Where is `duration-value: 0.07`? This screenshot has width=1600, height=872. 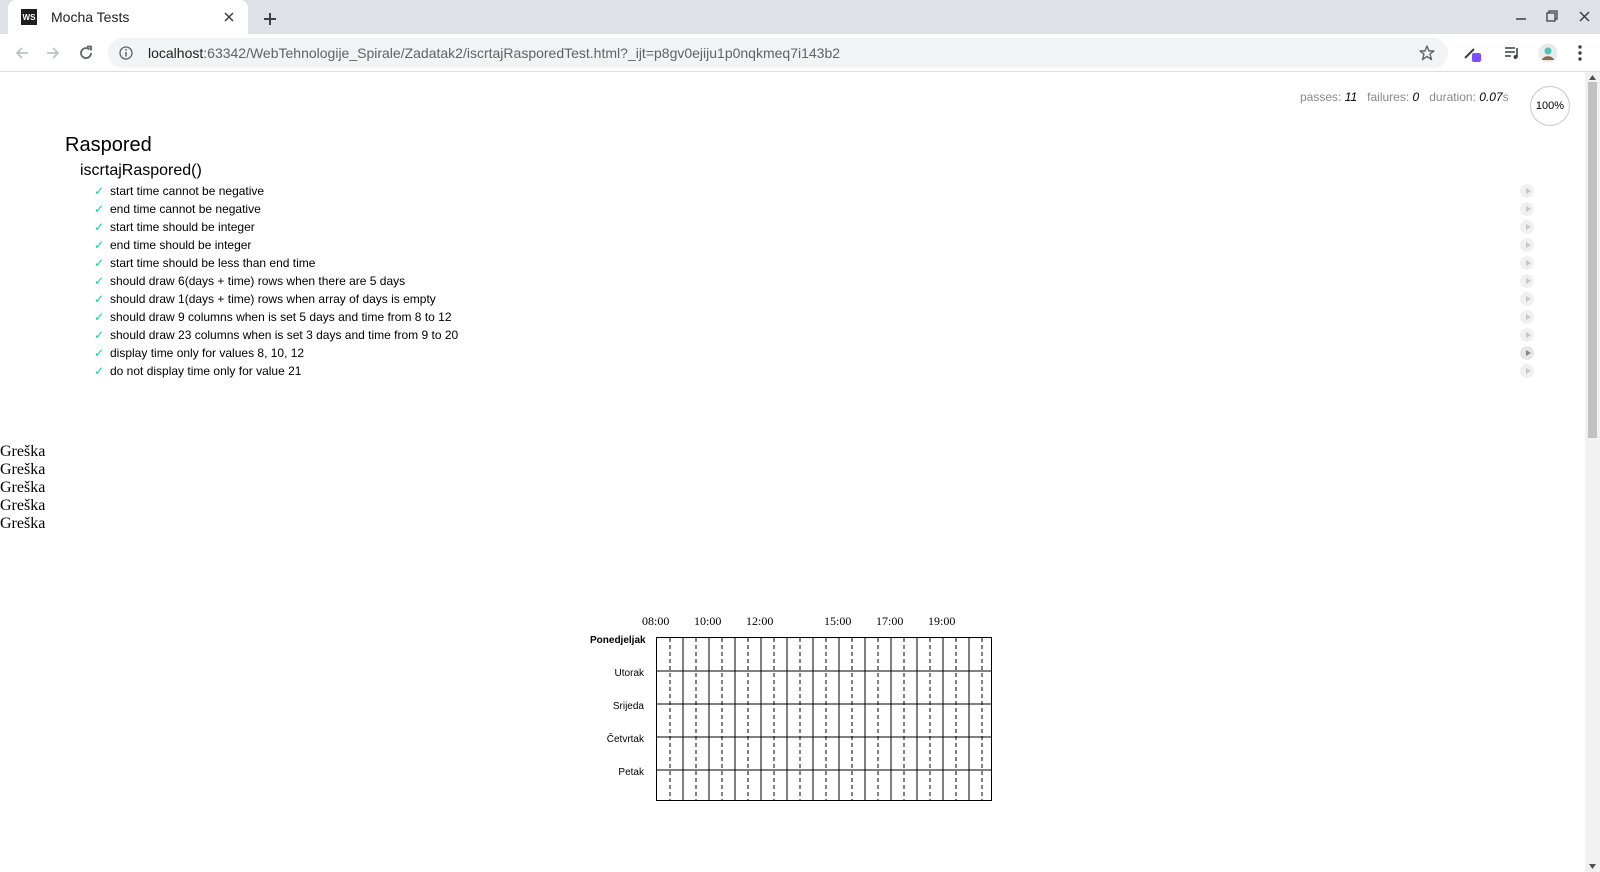 duration-value: 0.07 is located at coordinates (1491, 97).